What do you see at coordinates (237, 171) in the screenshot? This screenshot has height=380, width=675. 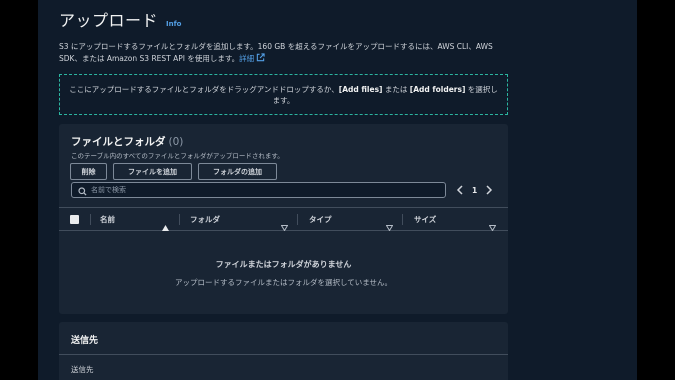 I see `add-folder-button: フォルダの追加` at bounding box center [237, 171].